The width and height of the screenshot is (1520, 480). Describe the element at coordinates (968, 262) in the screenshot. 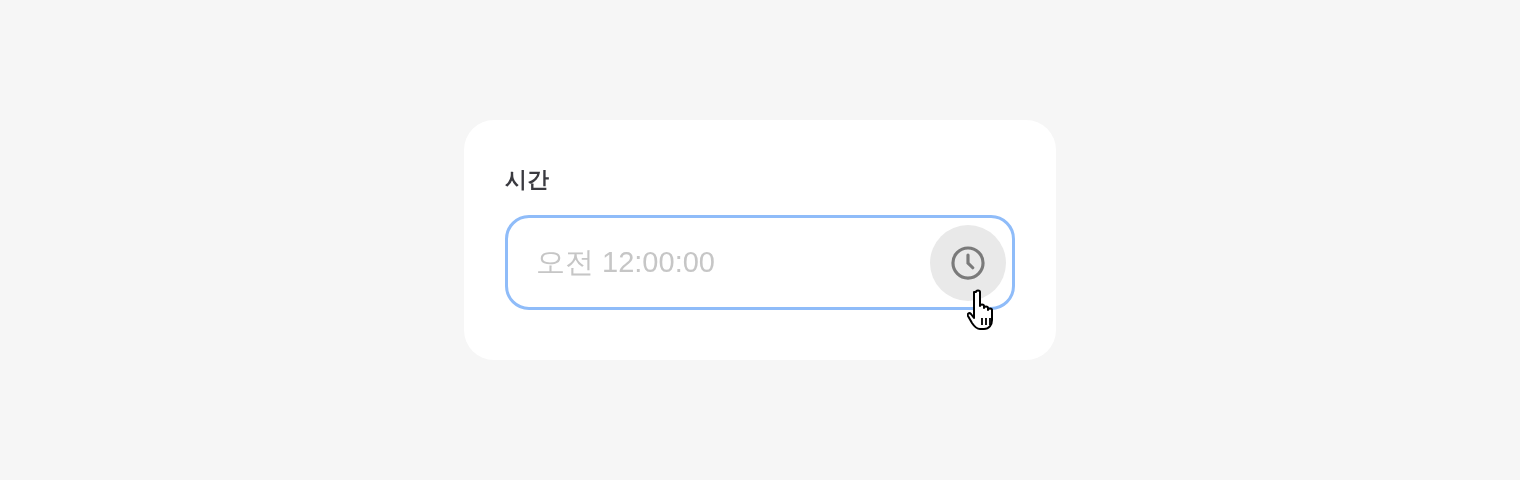

I see `clock-icon` at that location.